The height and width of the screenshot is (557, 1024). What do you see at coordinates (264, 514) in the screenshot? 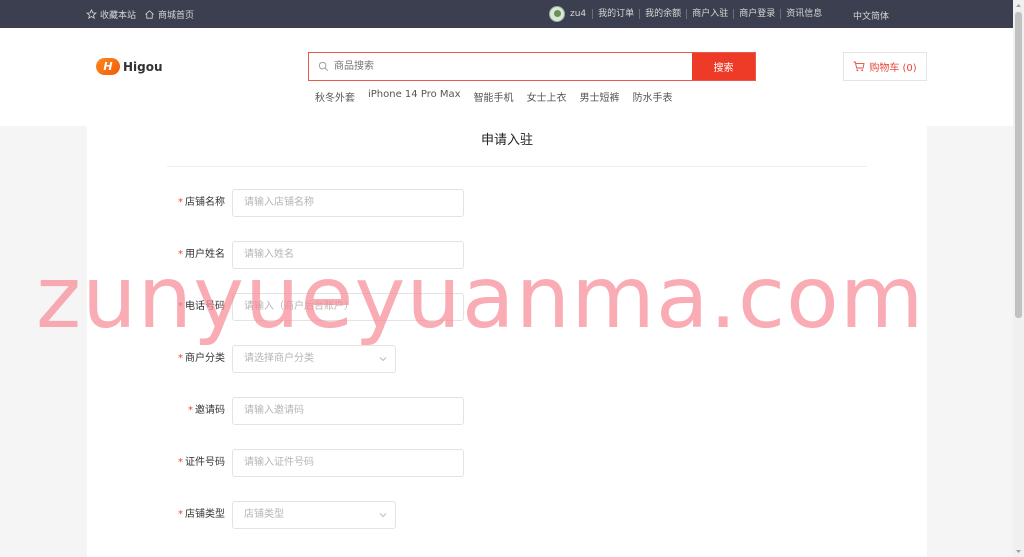
I see `store-type-placeholder: 店铺类型` at bounding box center [264, 514].